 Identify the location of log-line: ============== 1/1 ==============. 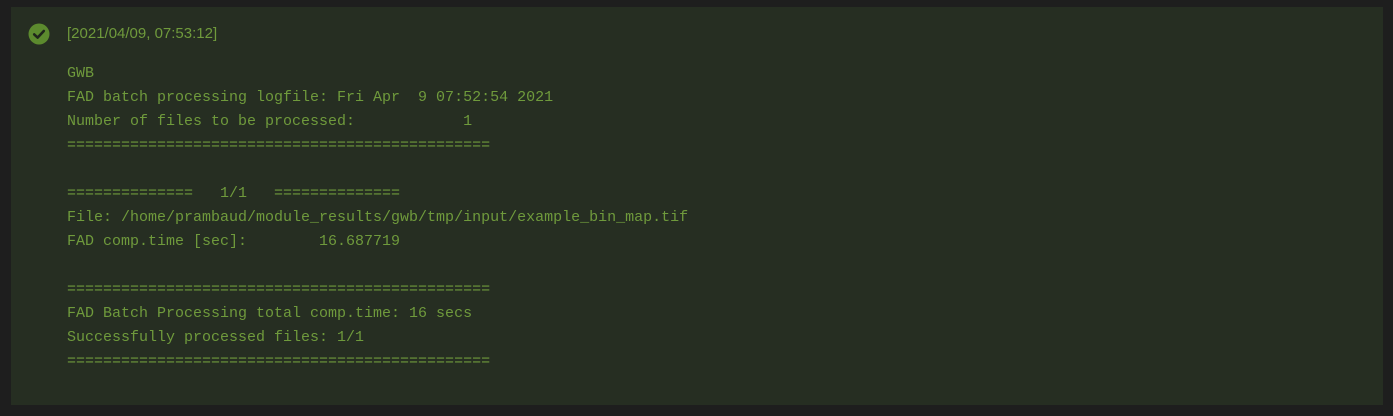
(234, 193).